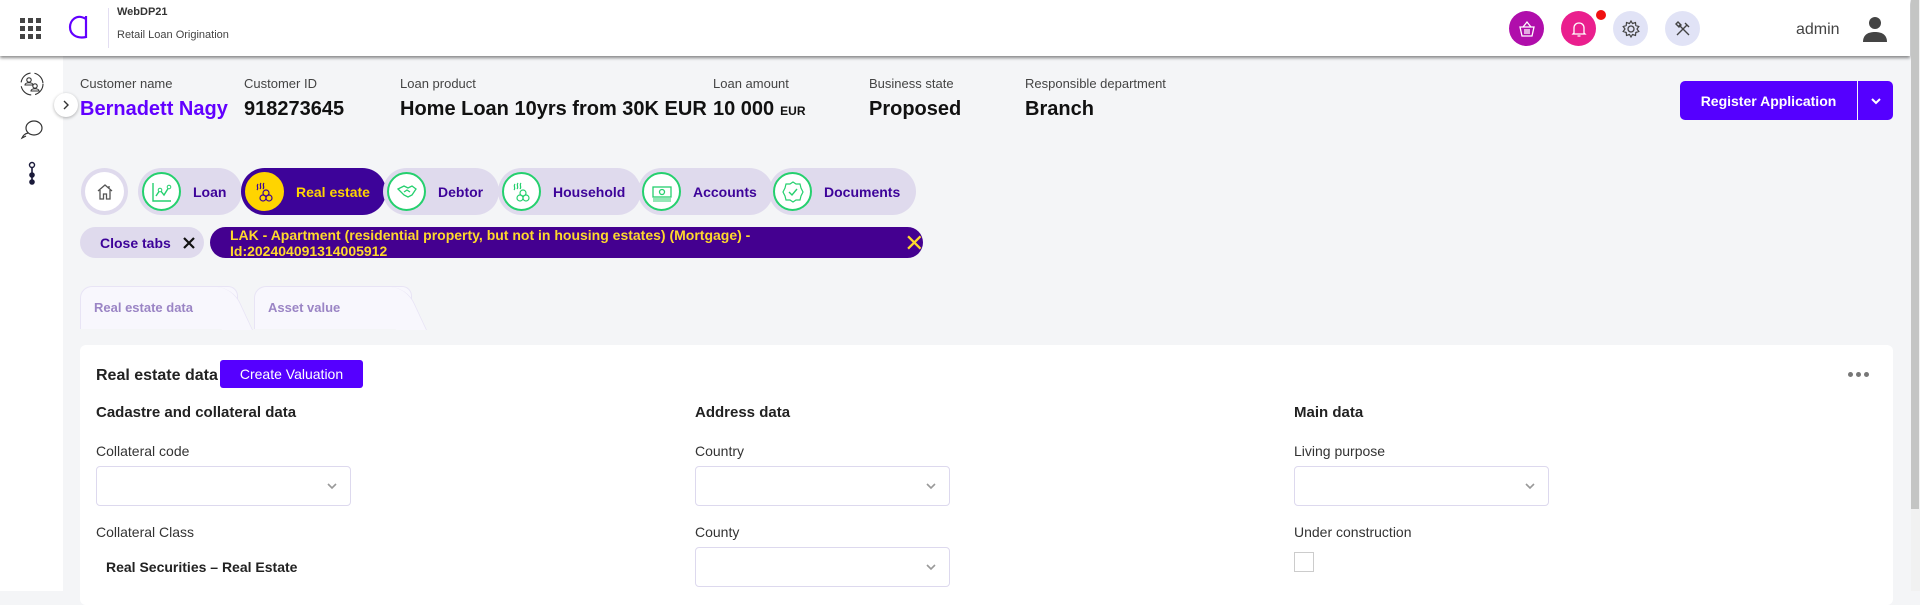  What do you see at coordinates (1818, 30) in the screenshot?
I see `user-name: admin` at bounding box center [1818, 30].